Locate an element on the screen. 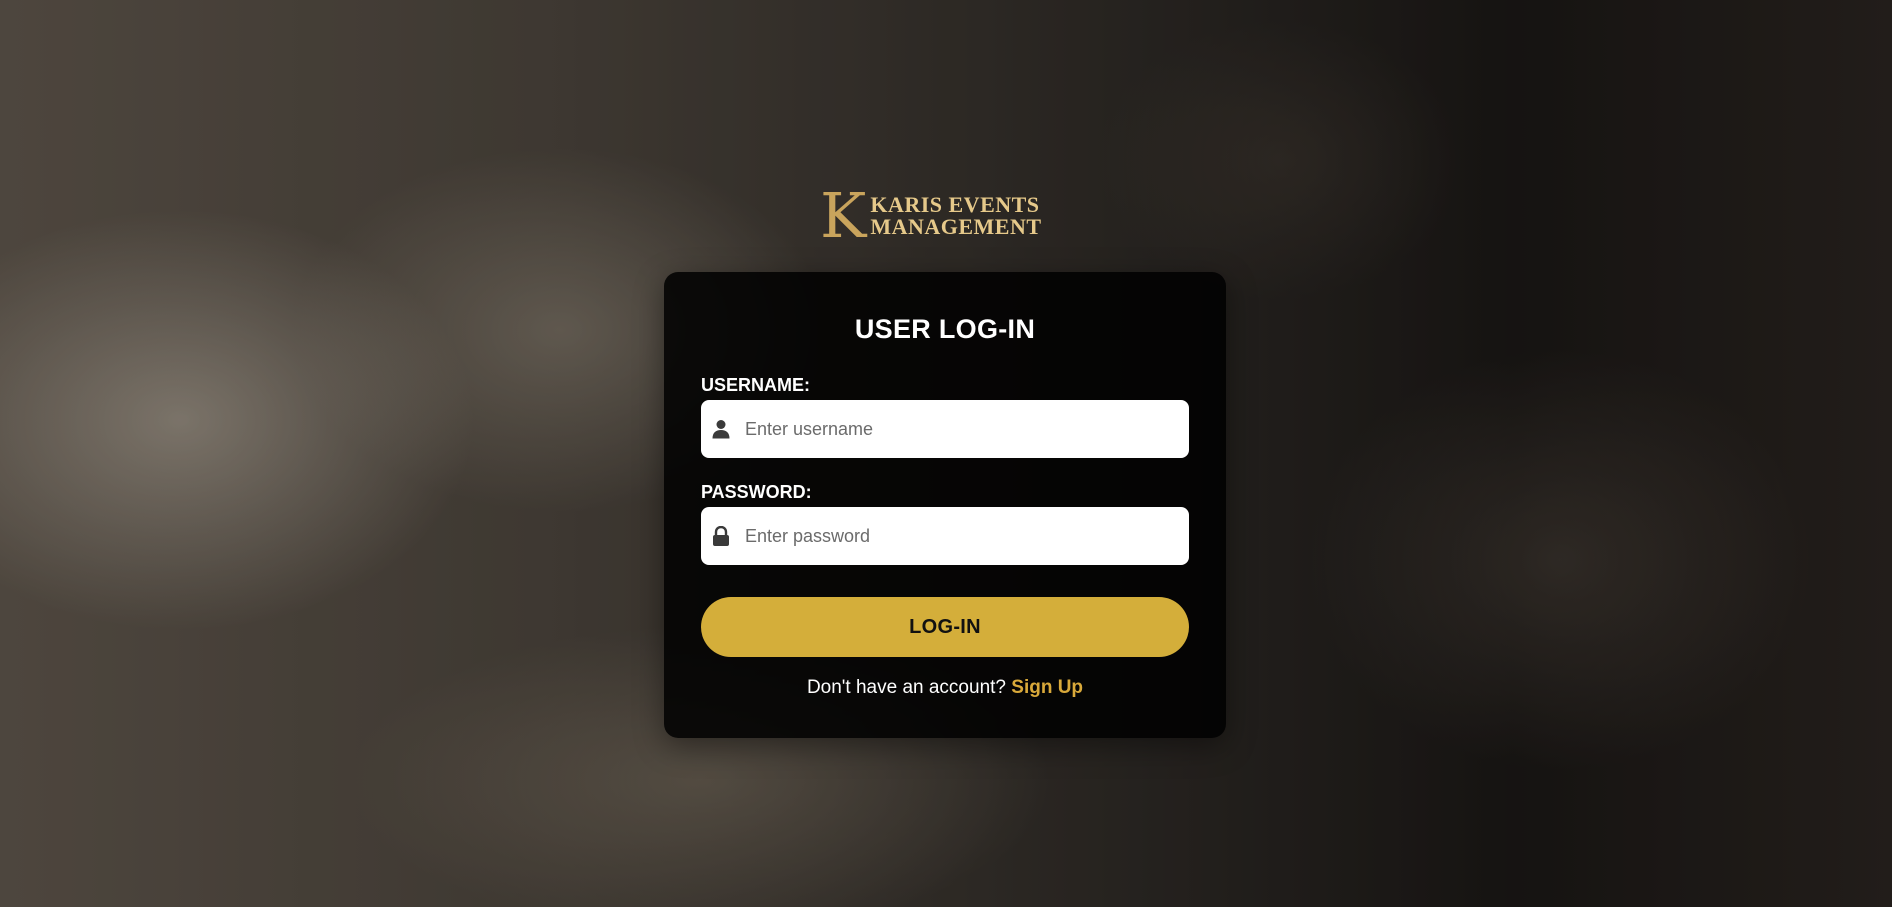 The image size is (1892, 907). signup-link: Sign Up is located at coordinates (1047, 687).